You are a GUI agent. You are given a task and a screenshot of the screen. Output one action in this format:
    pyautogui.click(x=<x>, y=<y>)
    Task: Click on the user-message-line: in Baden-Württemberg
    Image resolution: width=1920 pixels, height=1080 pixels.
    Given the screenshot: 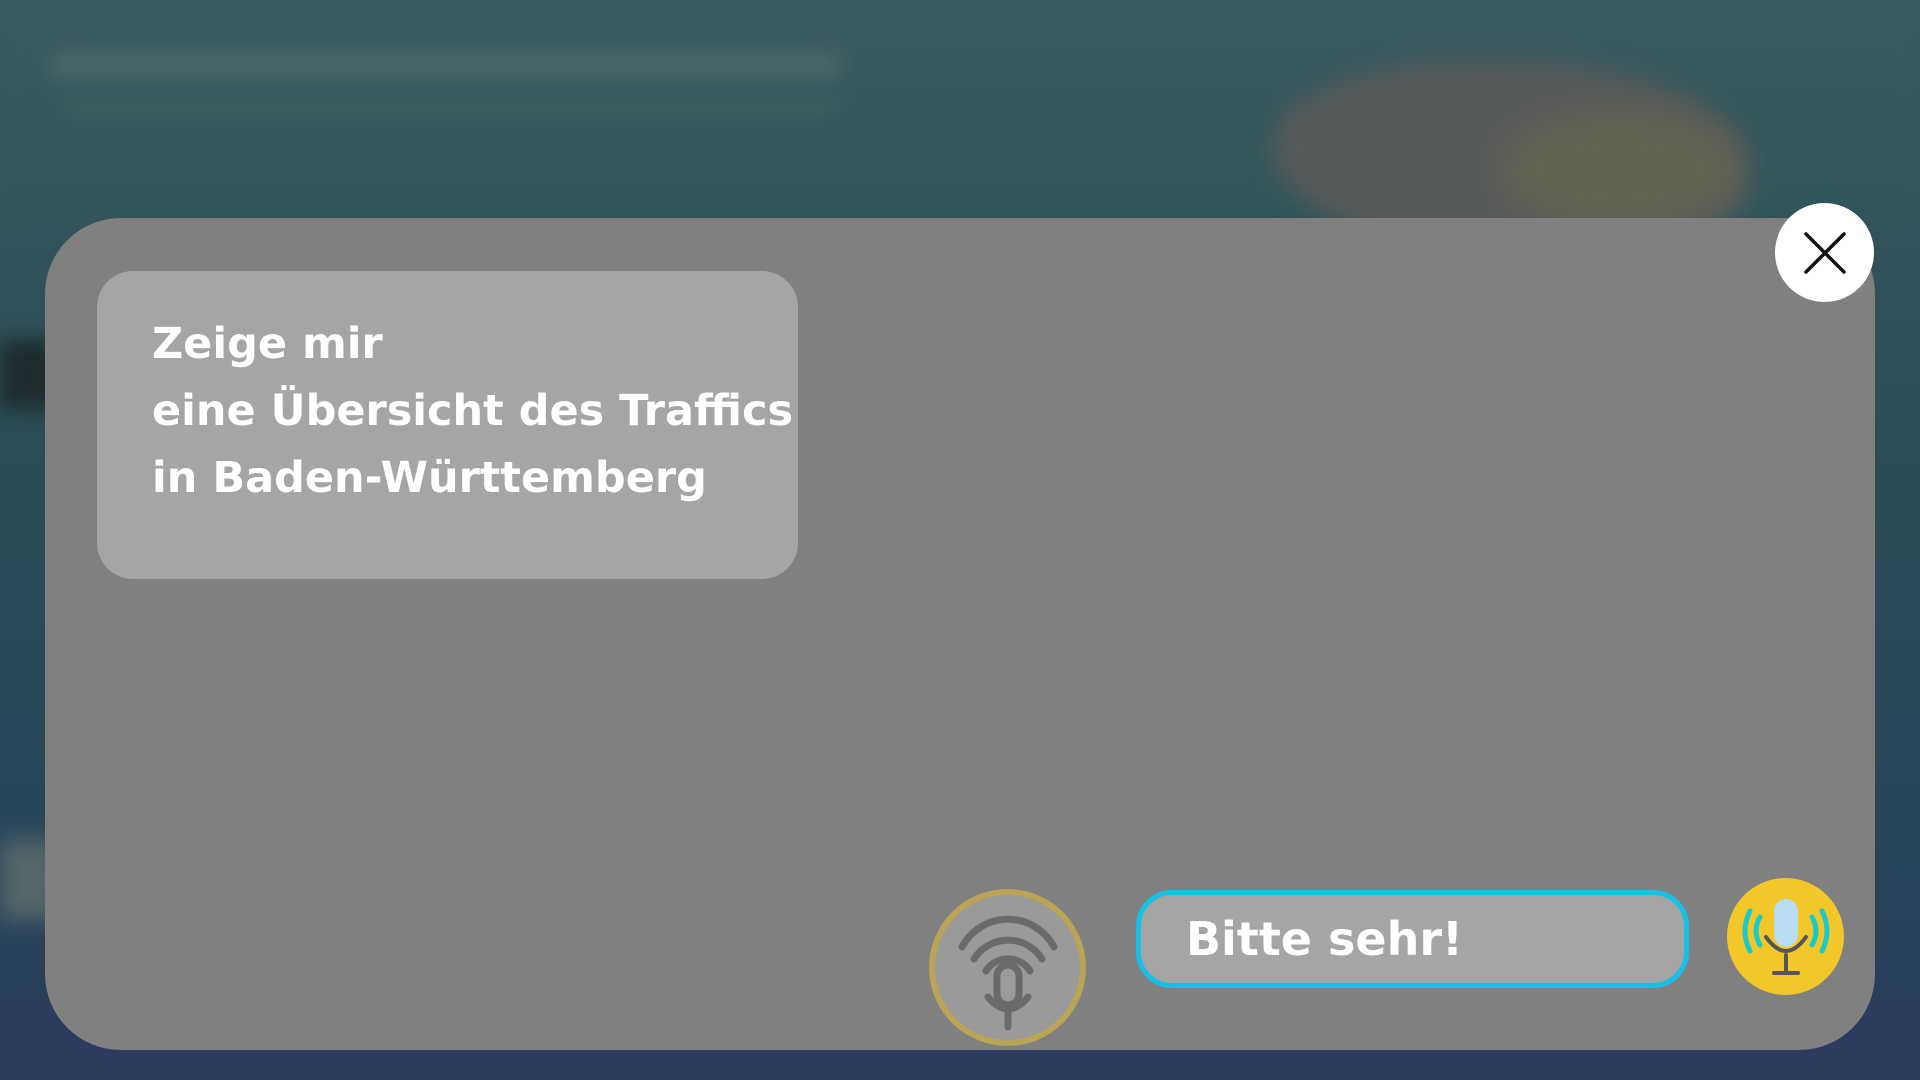 What is the action you would take?
    pyautogui.click(x=429, y=478)
    